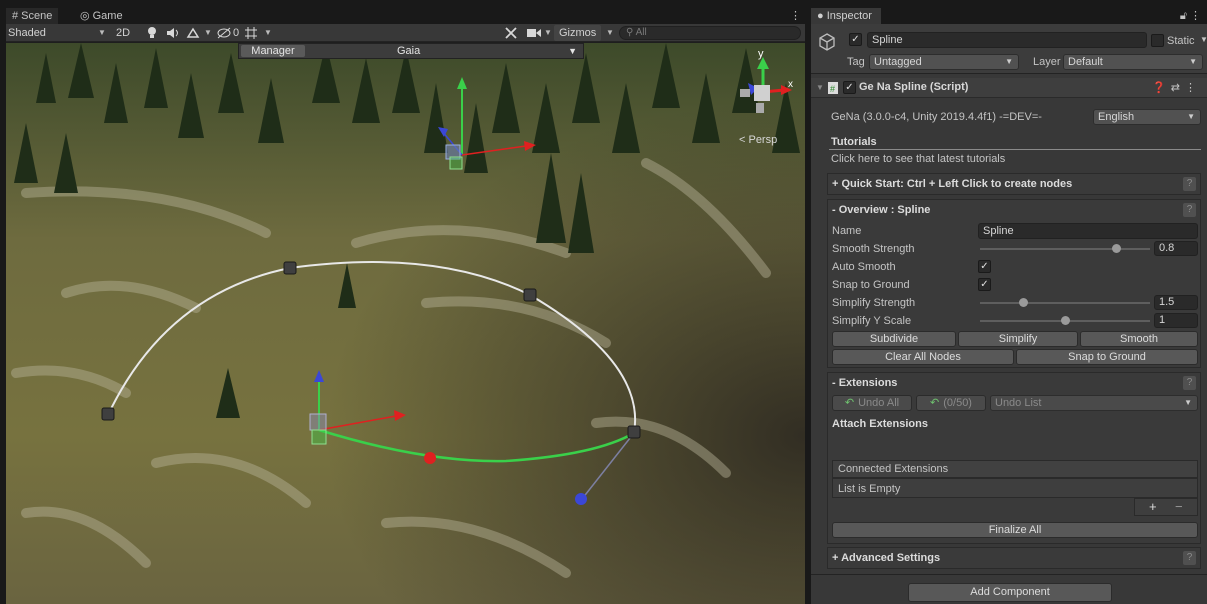 The width and height of the screenshot is (1207, 604). Describe the element at coordinates (251, 34) in the screenshot. I see `grid-toggle-icon` at that location.